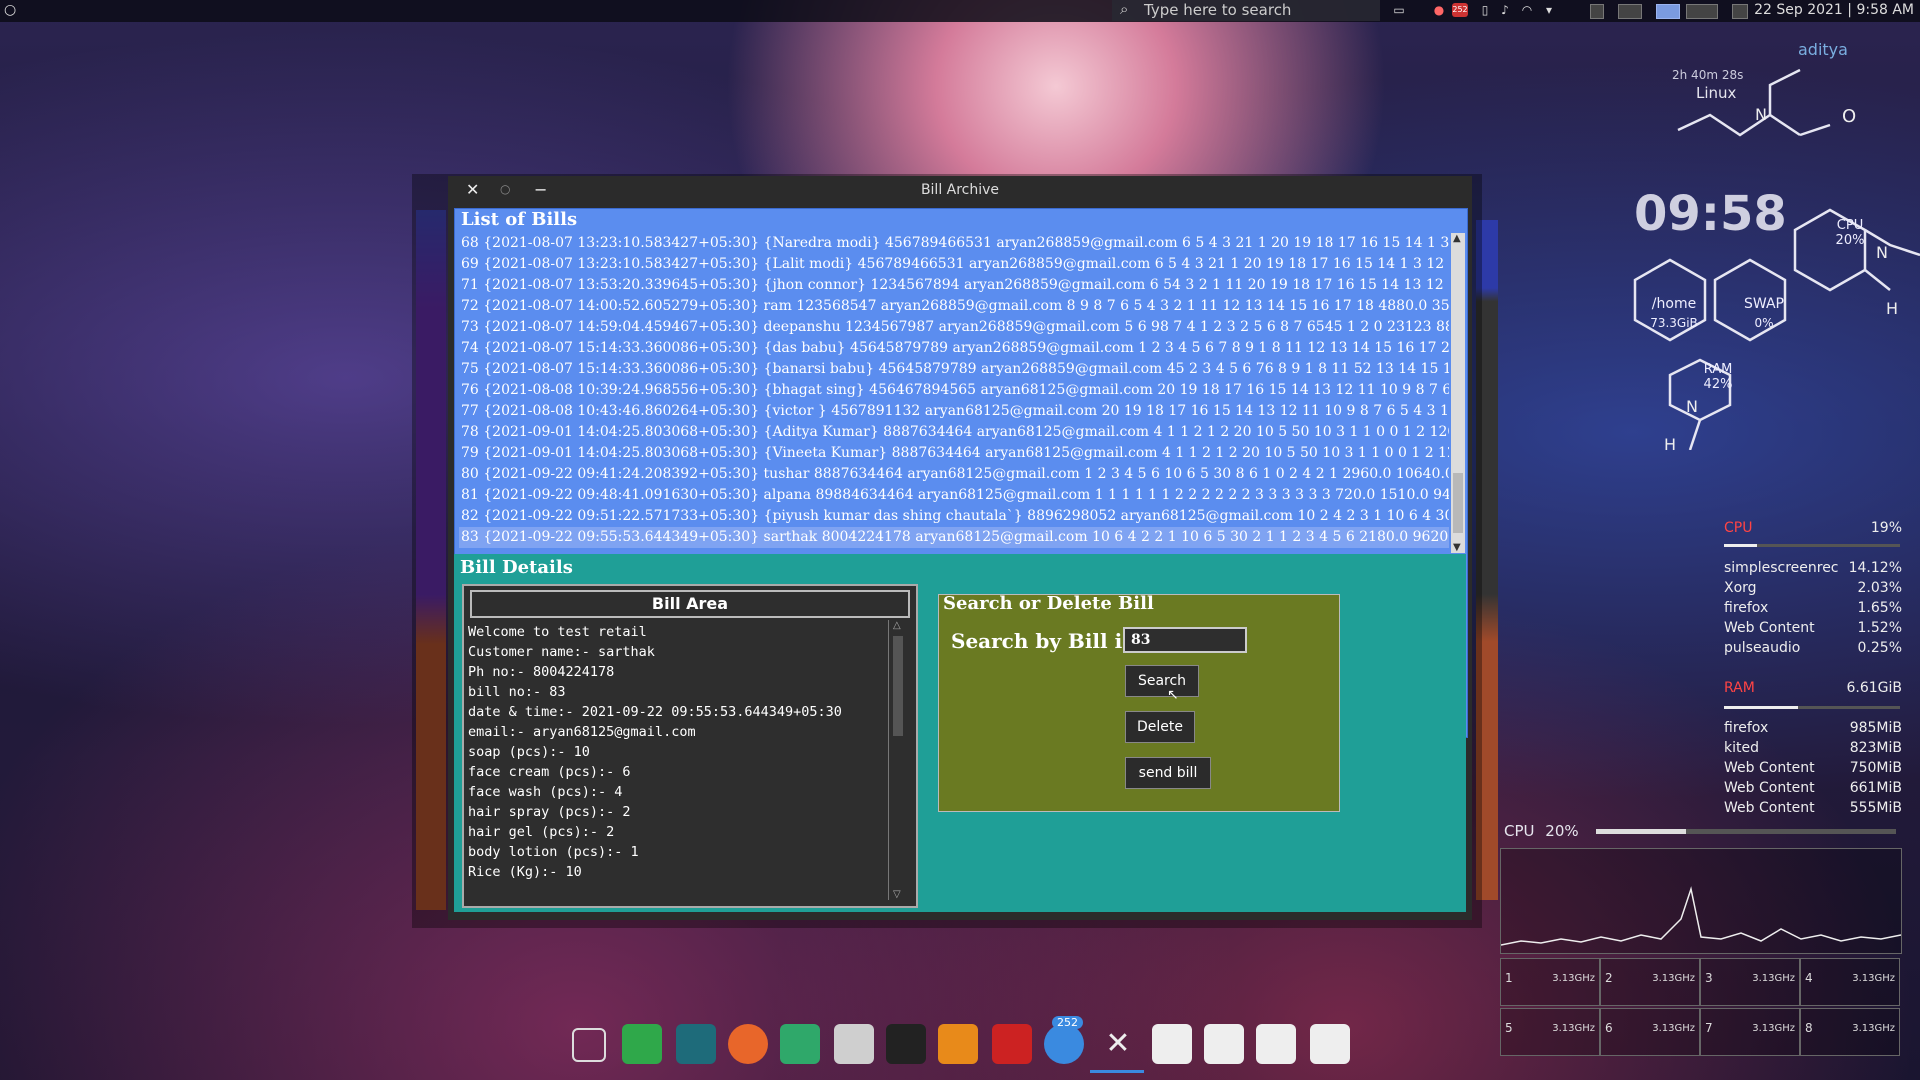  I want to click on firefox-icon, so click(748, 1044).